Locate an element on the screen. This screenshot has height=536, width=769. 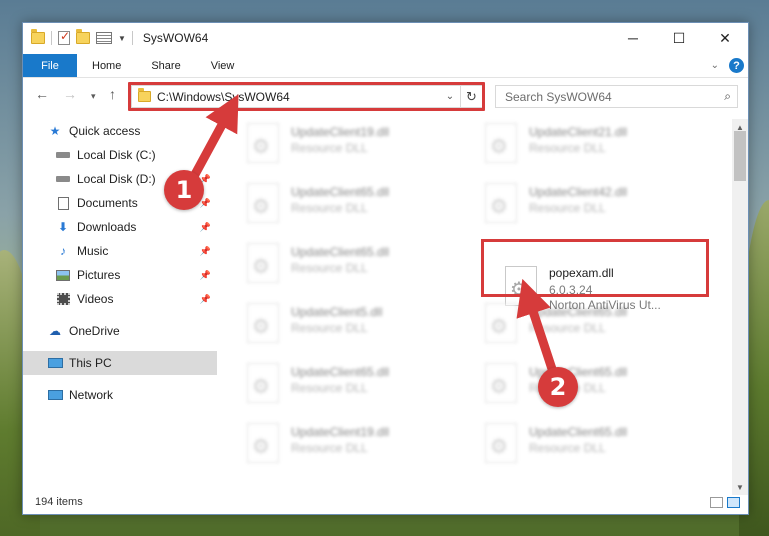
sidebar-item-music: ♪ Music 📌 is located at coordinates (120, 251).